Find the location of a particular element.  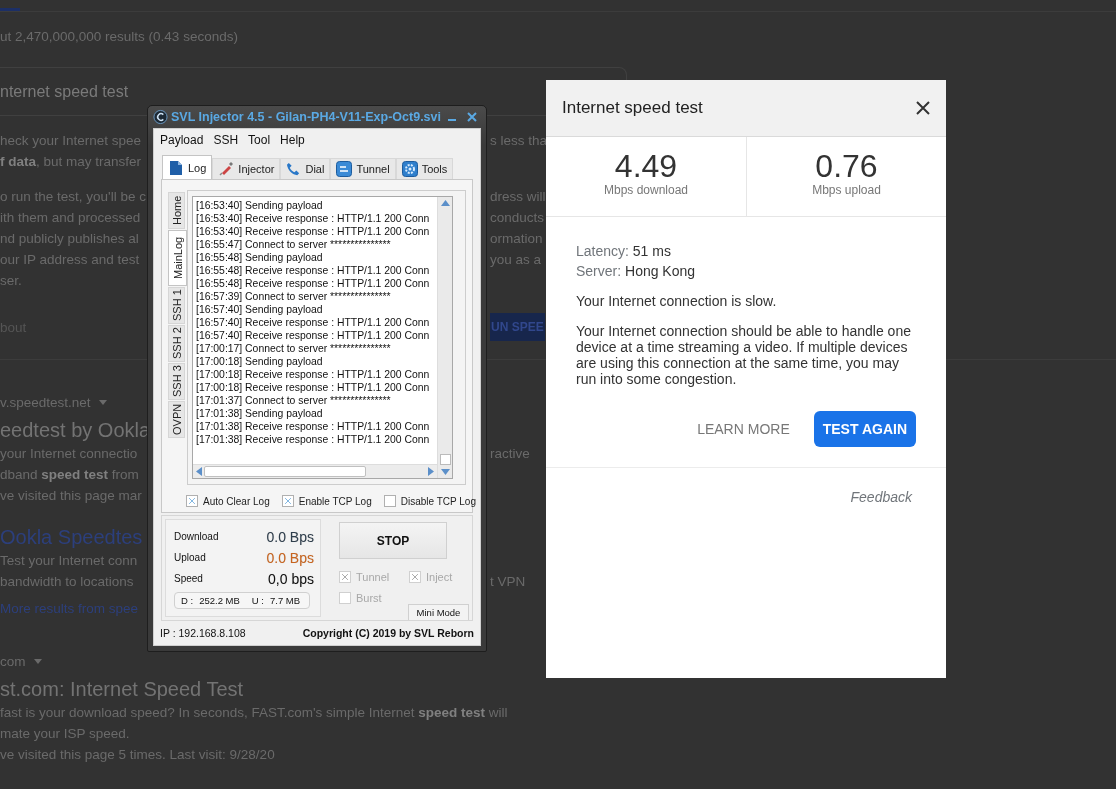

feedback-link: Feedback is located at coordinates (881, 497).